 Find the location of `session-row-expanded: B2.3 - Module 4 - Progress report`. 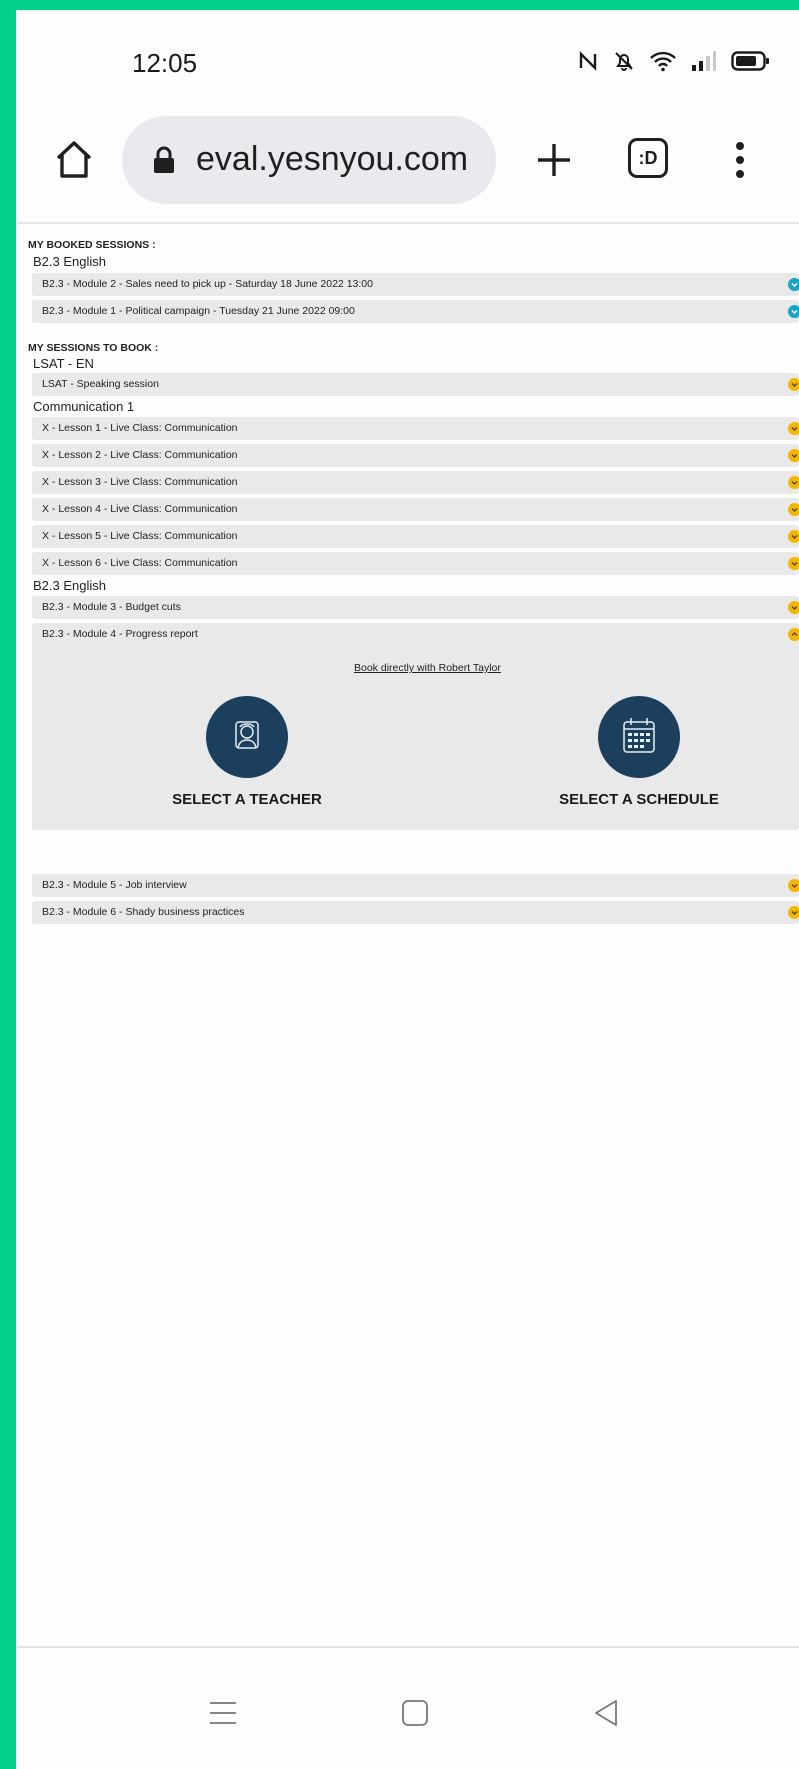

session-row-expanded: B2.3 - Module 4 - Progress report is located at coordinates (415, 634).